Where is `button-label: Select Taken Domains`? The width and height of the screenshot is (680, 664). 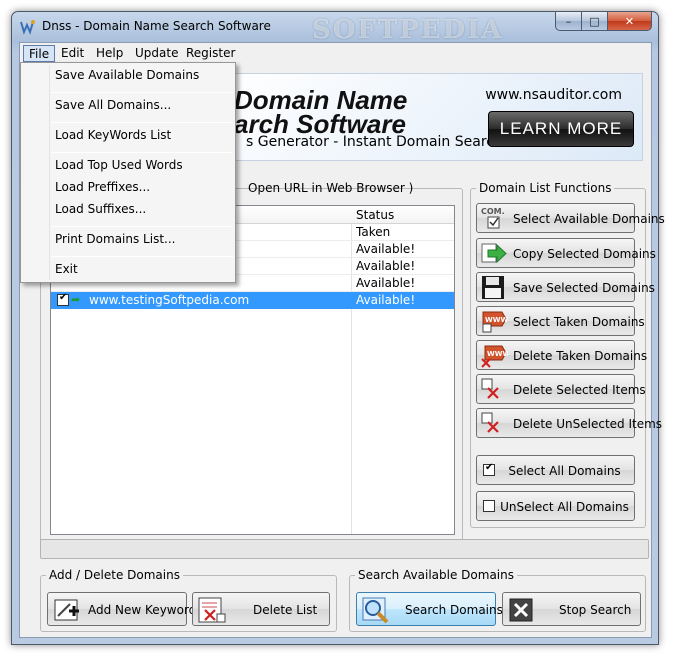 button-label: Select Taken Domains is located at coordinates (579, 322).